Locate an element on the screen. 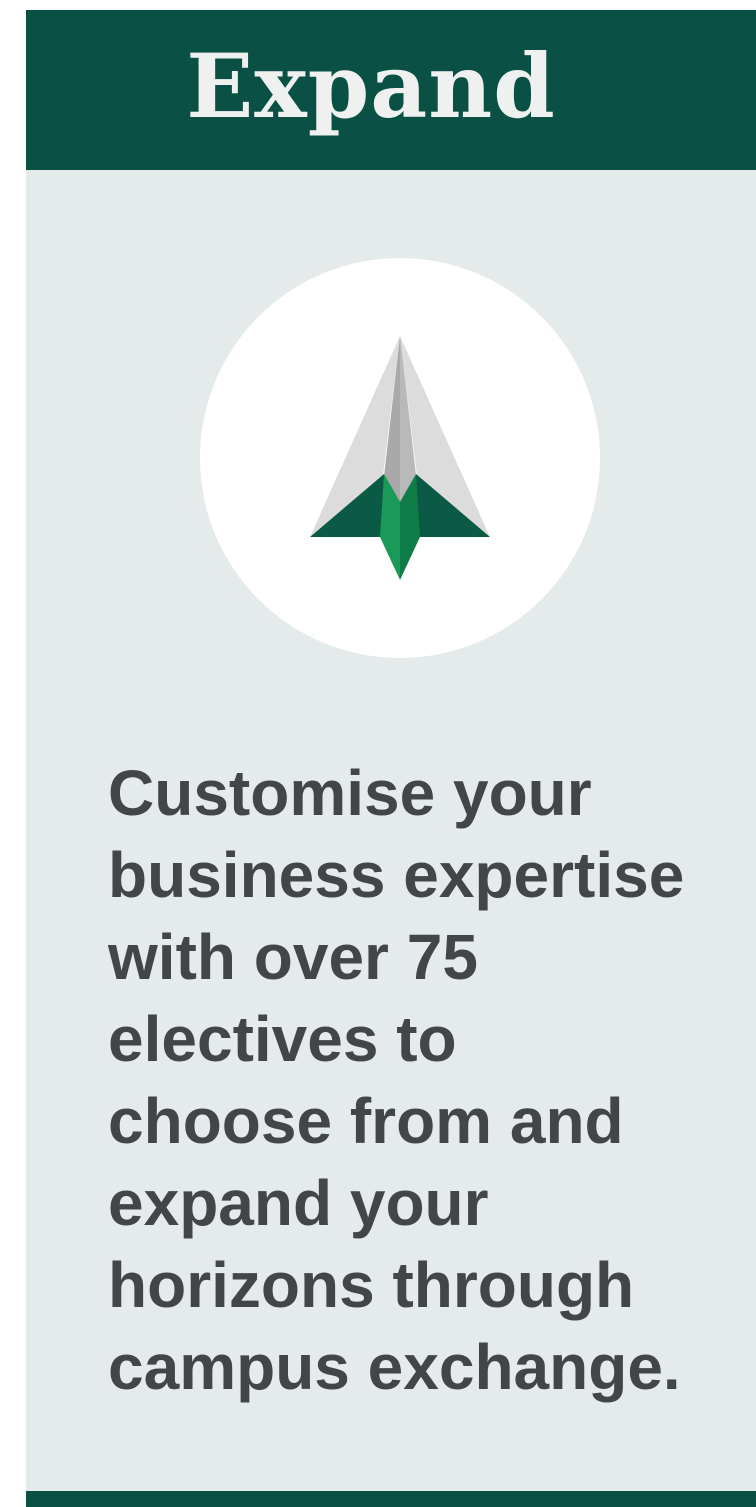 Image resolution: width=756 pixels, height=1507 pixels. paper-plane-icon is located at coordinates (400, 458).